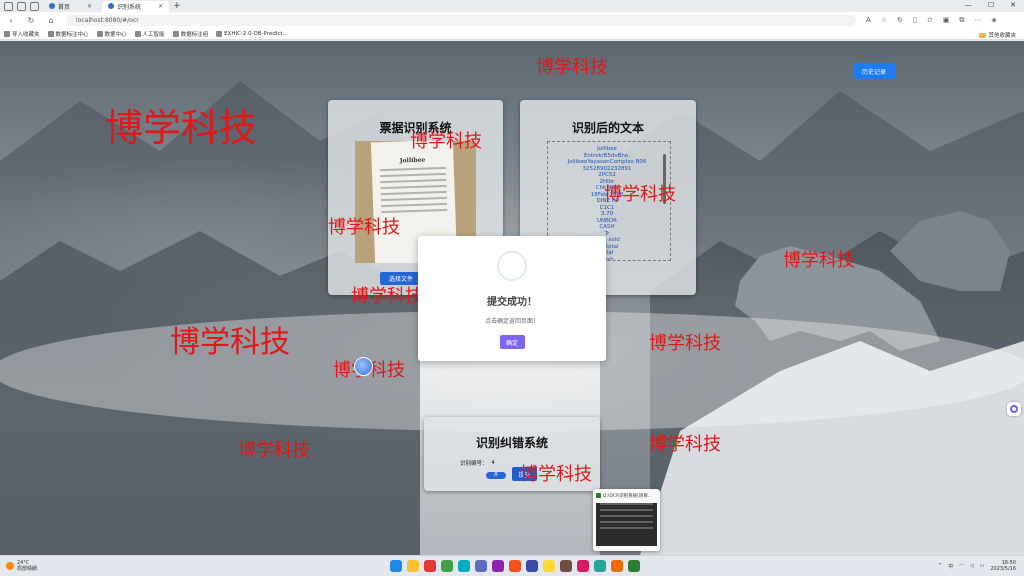 Image resolution: width=1024 pixels, height=576 pixels. What do you see at coordinates (868, 20) in the screenshot?
I see `read-aloud-icon: A` at bounding box center [868, 20].